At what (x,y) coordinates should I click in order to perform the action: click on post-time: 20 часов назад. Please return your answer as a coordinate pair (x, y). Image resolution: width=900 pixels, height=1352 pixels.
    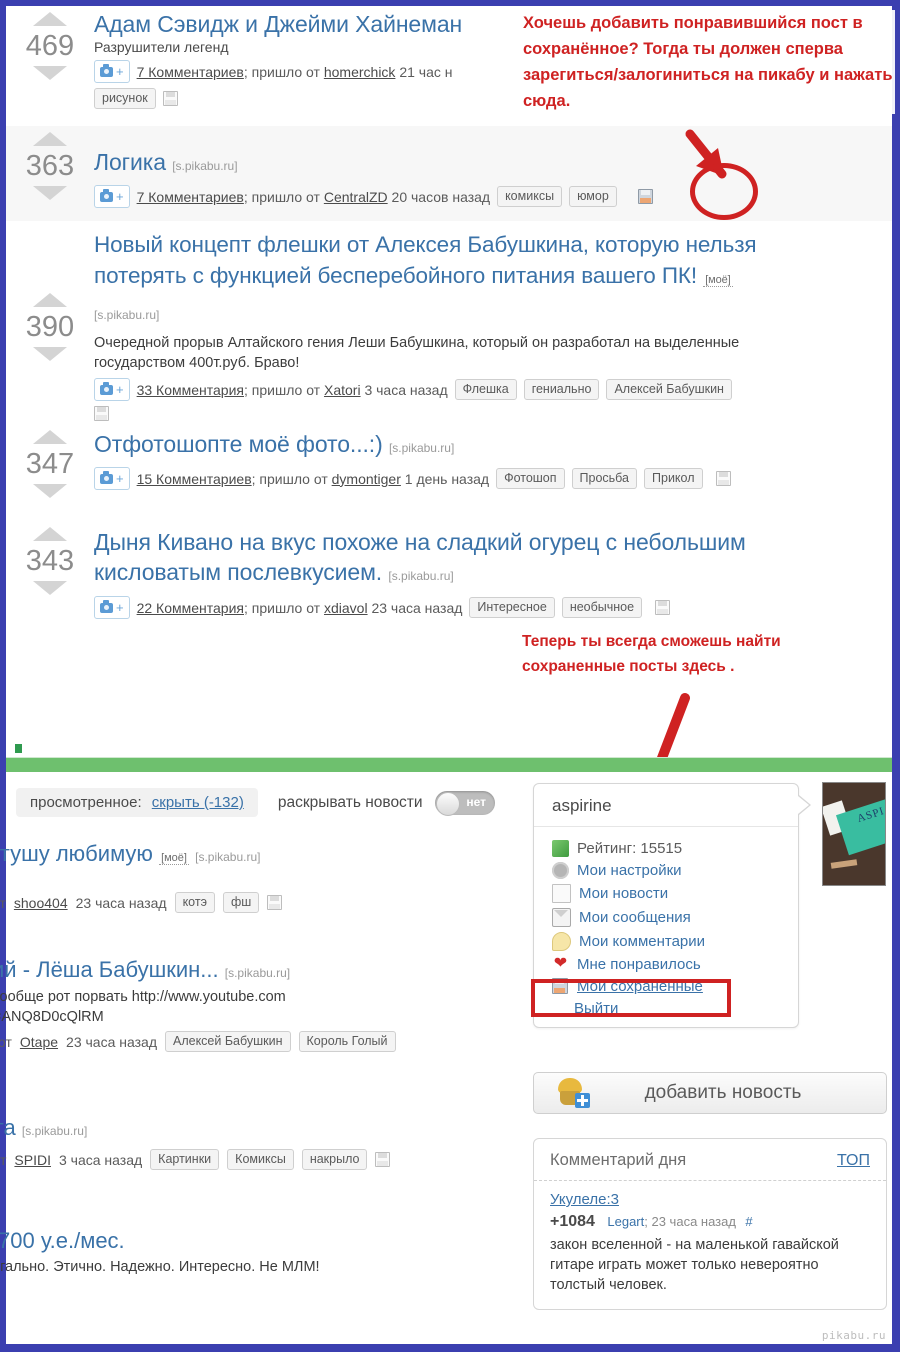
    Looking at the image, I should click on (441, 196).